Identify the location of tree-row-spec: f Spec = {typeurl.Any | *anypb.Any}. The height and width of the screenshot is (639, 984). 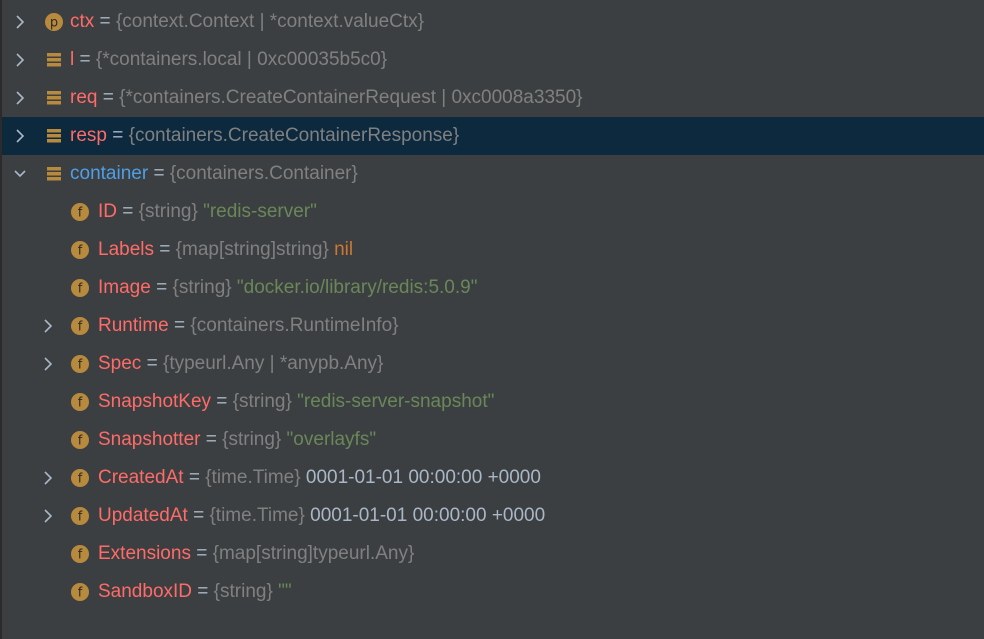
(493, 364).